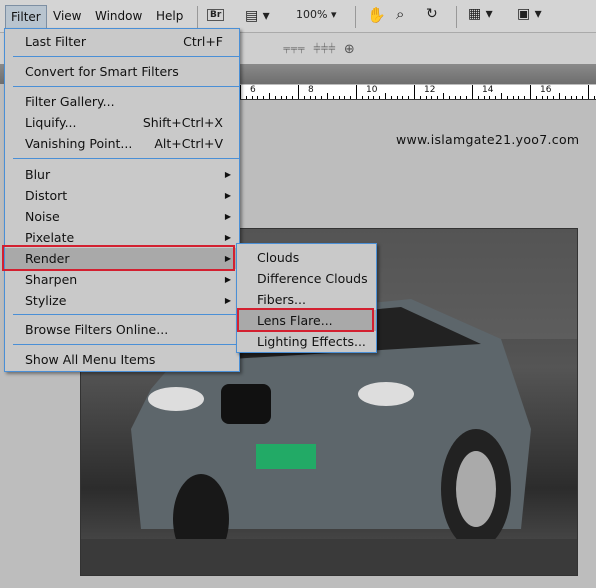  Describe the element at coordinates (118, 16) in the screenshot. I see `menu-window: Window` at that location.